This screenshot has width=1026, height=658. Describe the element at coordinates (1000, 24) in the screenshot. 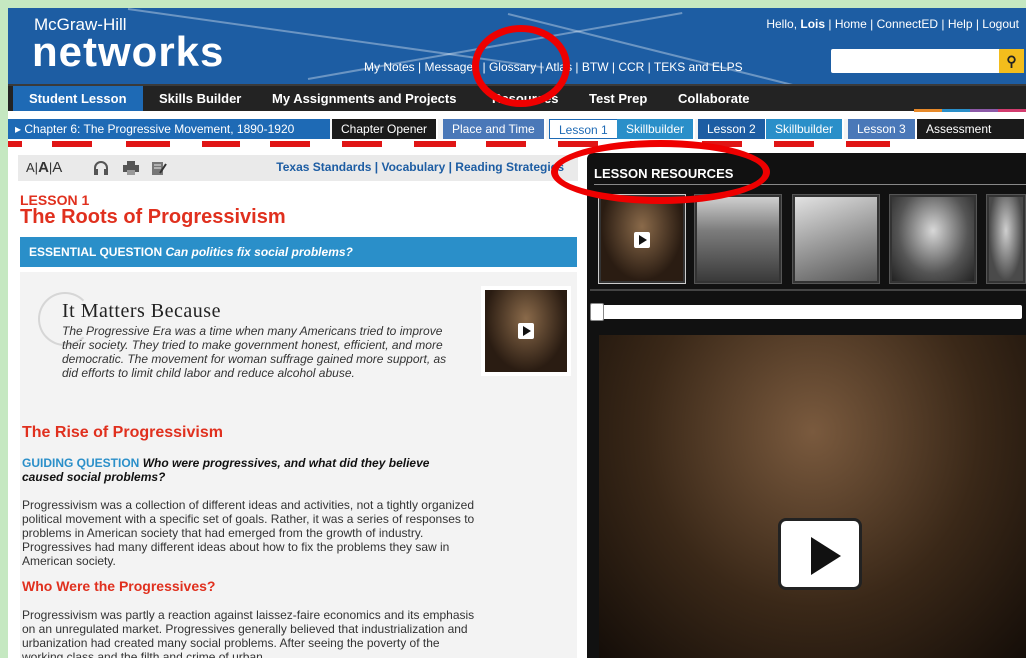

I see `logout-link: Logout` at that location.